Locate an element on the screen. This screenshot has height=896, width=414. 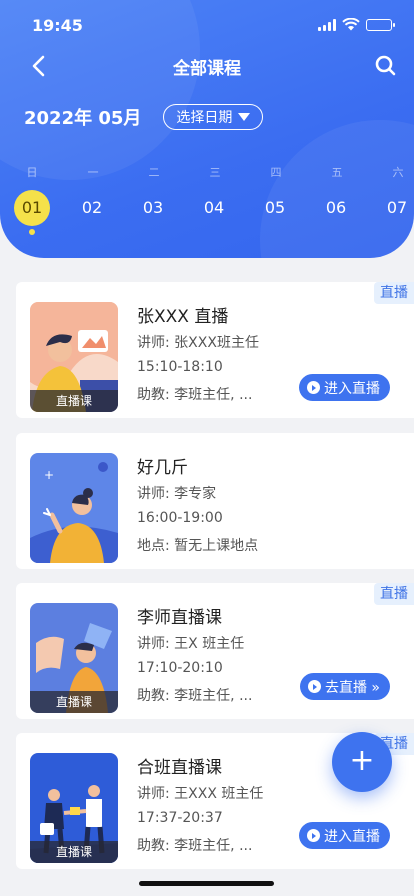
course-teacher: 讲师: 张XXX班主任 is located at coordinates (198, 343).